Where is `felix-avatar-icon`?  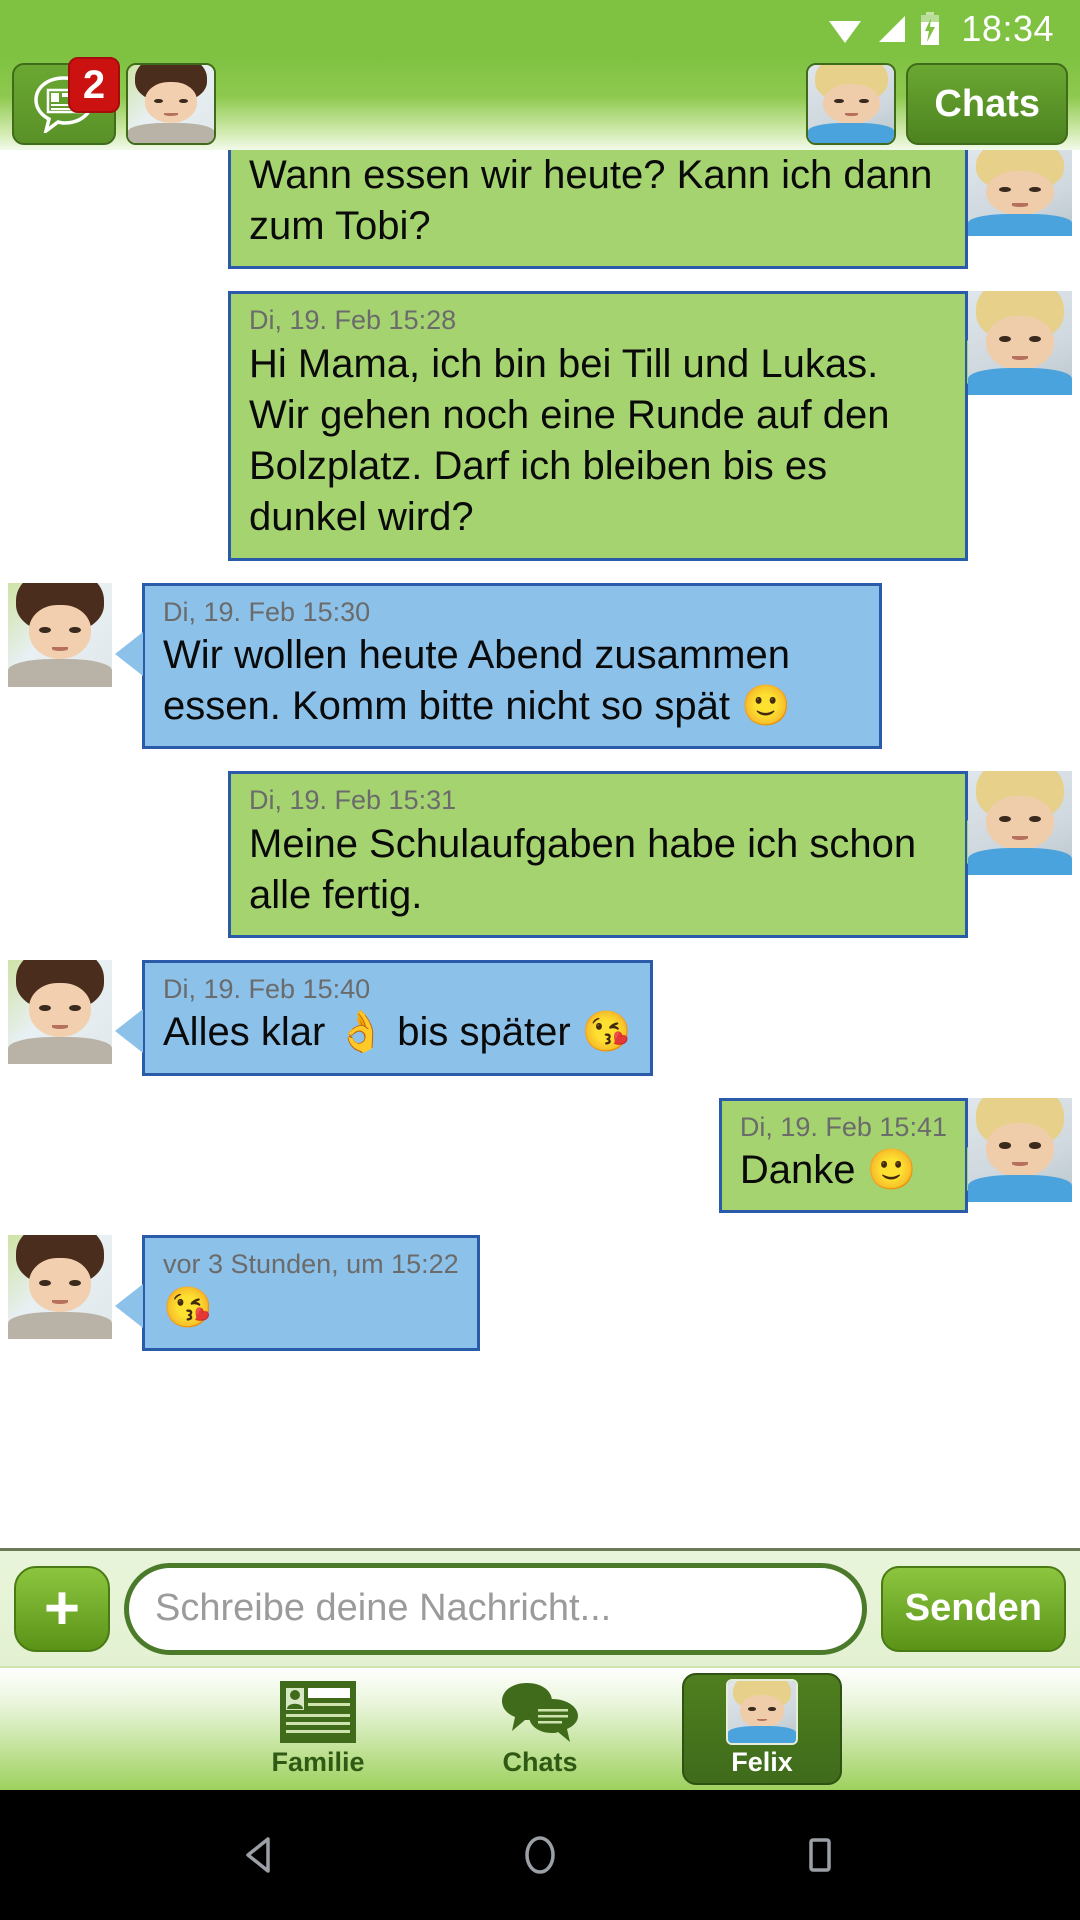 felix-avatar-icon is located at coordinates (762, 1711).